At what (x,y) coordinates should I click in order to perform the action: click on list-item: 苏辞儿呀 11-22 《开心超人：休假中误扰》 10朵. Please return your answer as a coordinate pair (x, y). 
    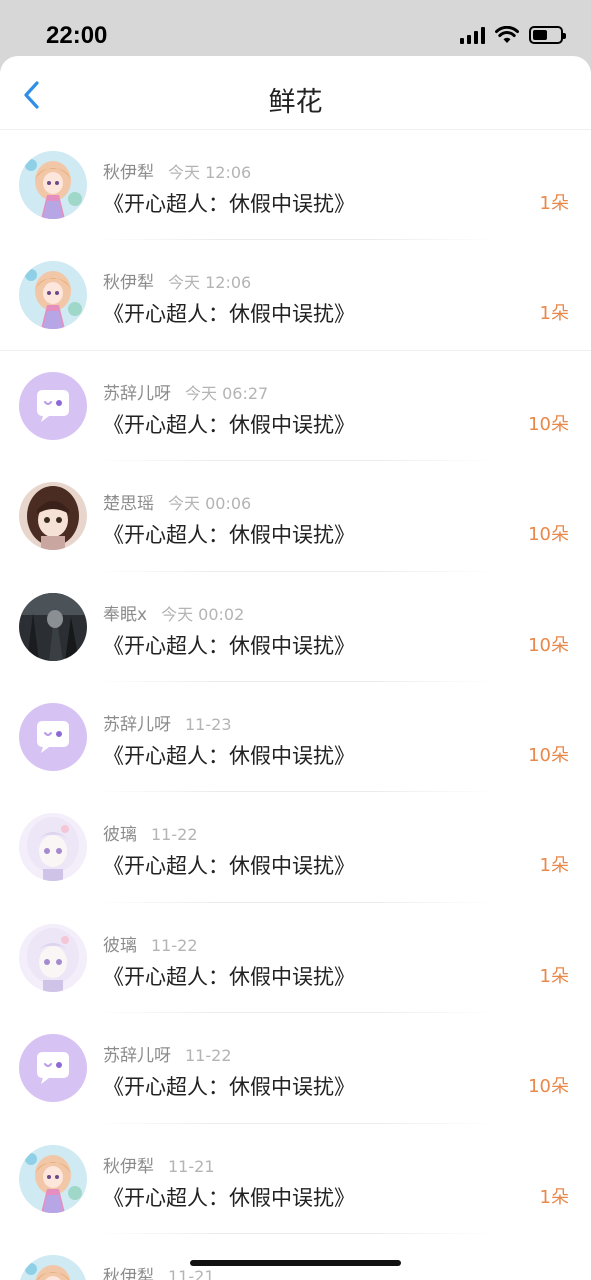
    Looking at the image, I should click on (295, 1068).